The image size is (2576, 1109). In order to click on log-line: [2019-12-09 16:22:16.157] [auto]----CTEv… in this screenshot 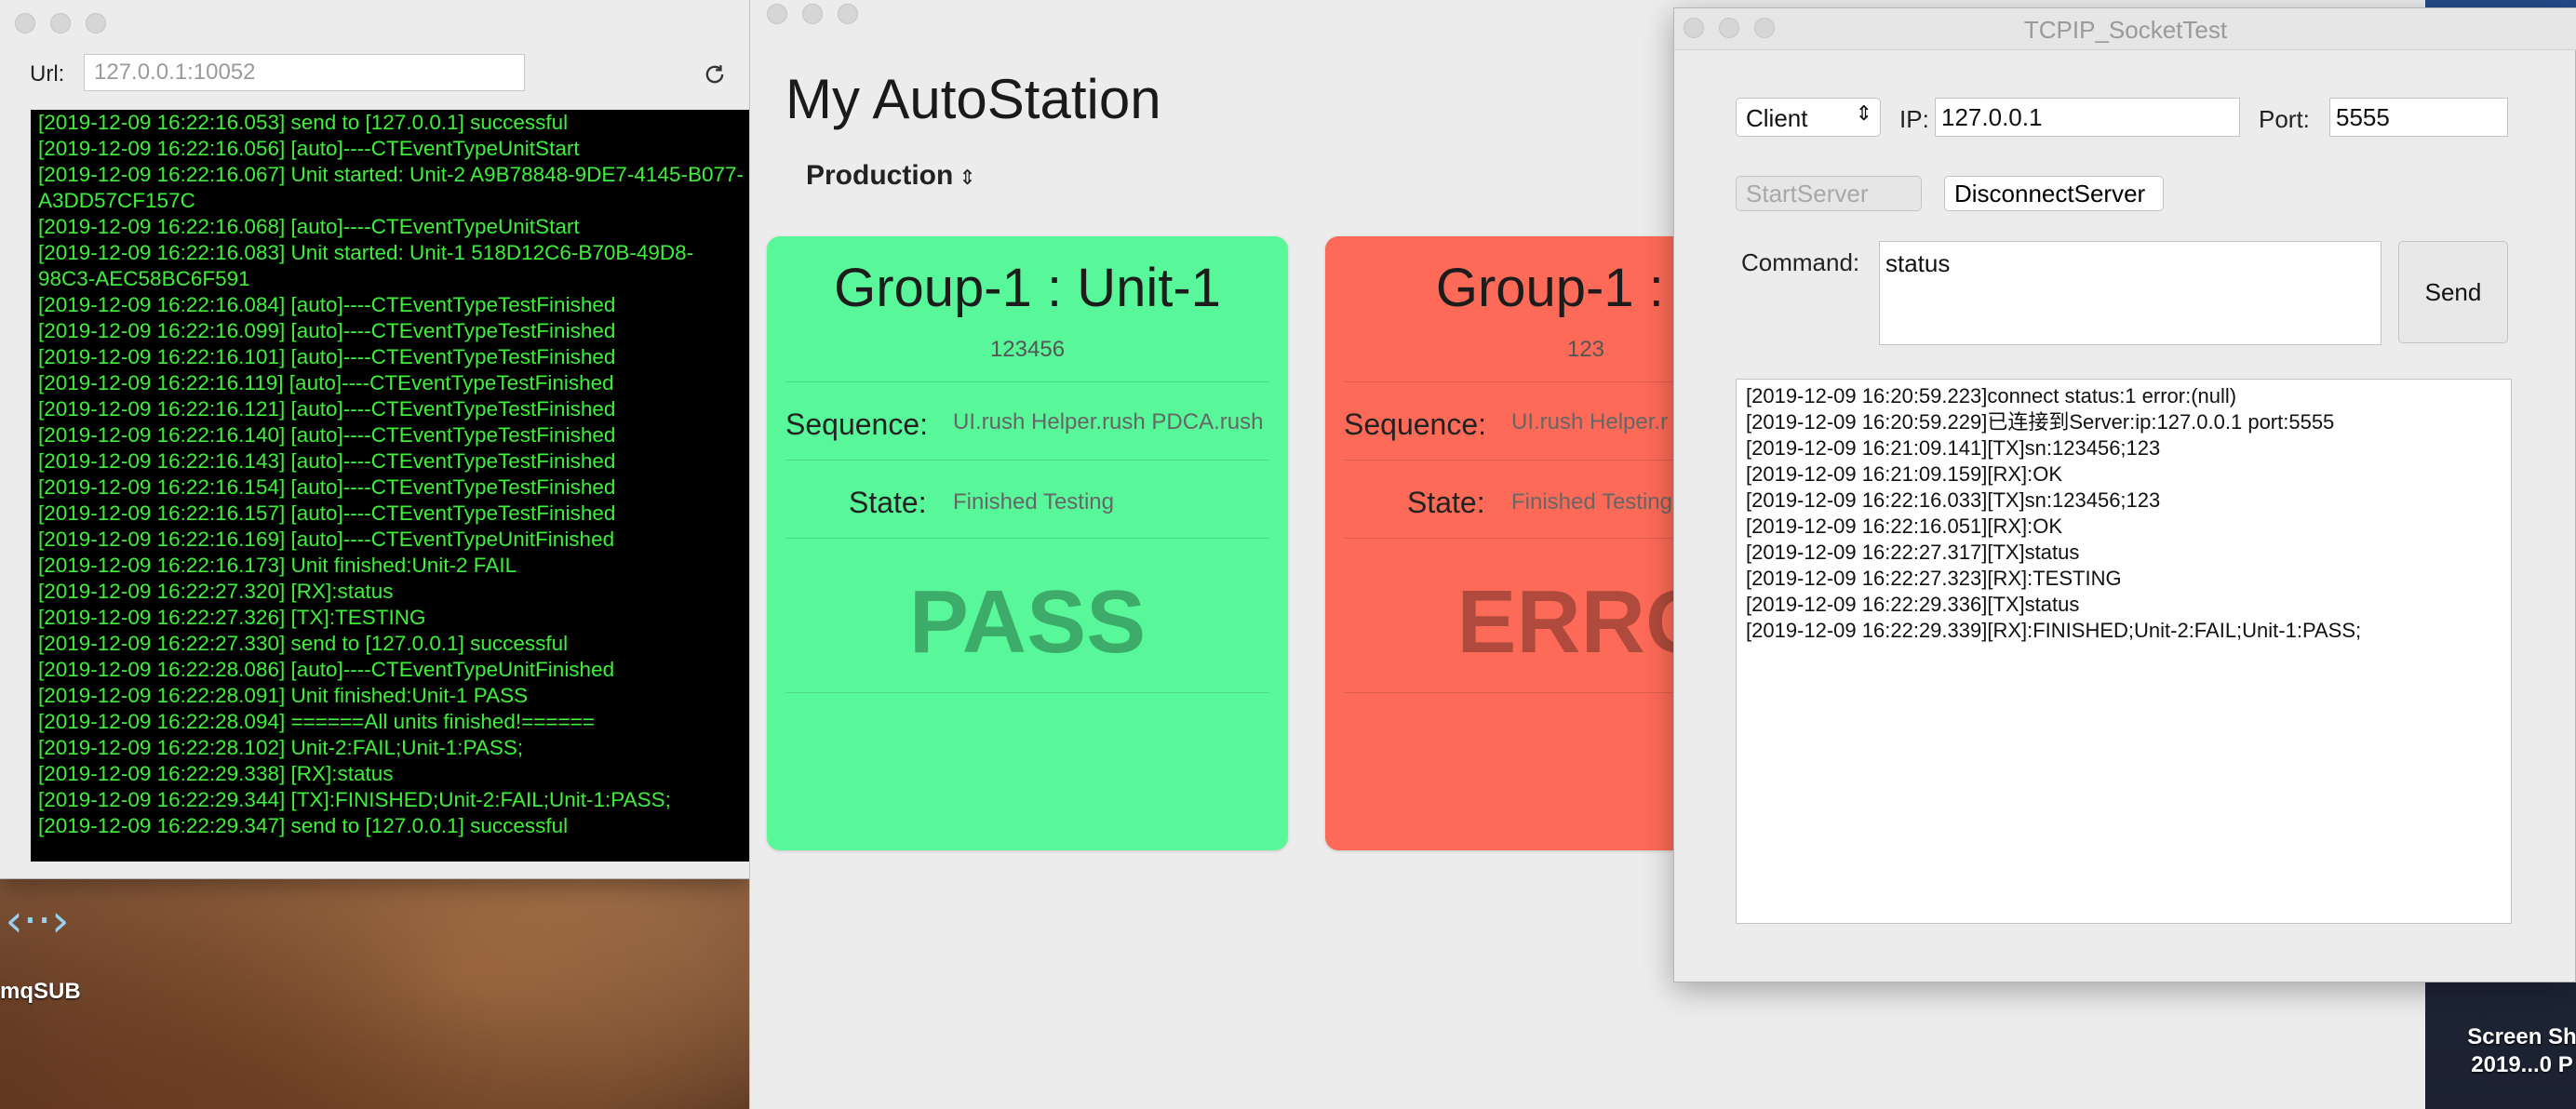, I will do `click(327, 513)`.